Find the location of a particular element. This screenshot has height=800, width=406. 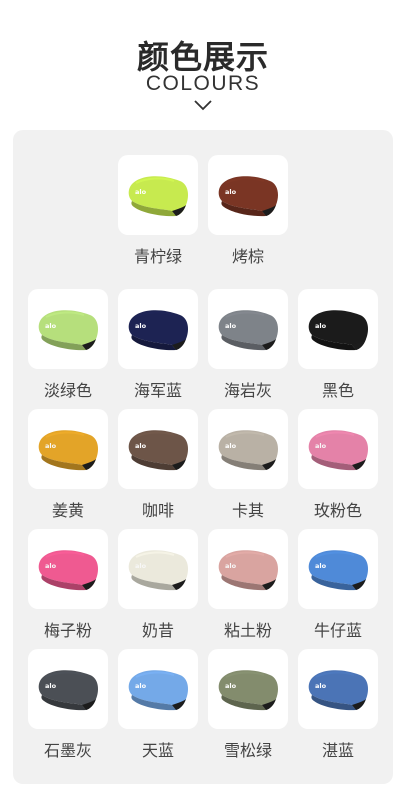

color-swatch-item: alo 卡其 is located at coordinates (248, 465).